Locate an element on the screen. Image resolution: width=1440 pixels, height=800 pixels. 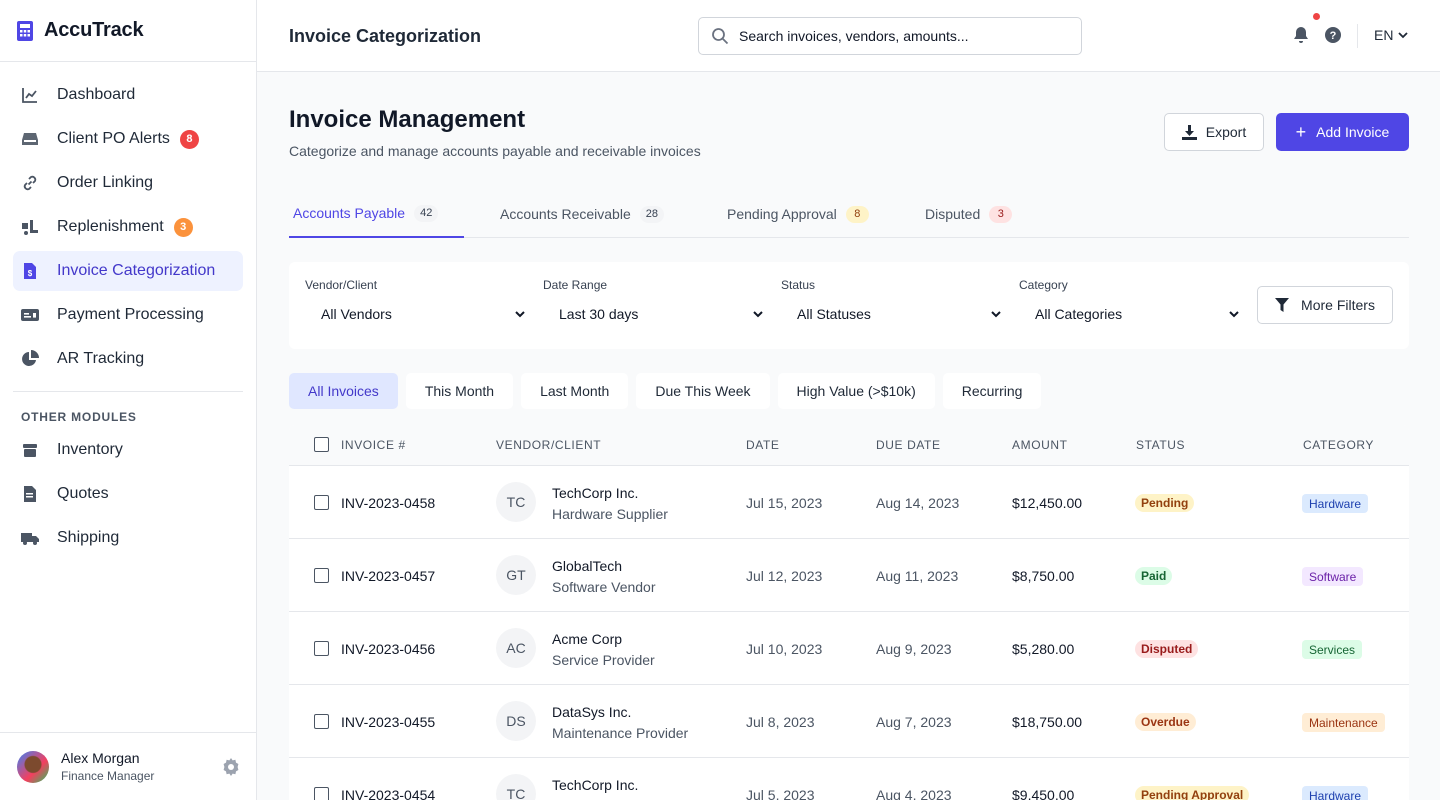
user-profile: Alex Morgan Finance Manager is located at coordinates (128, 766).